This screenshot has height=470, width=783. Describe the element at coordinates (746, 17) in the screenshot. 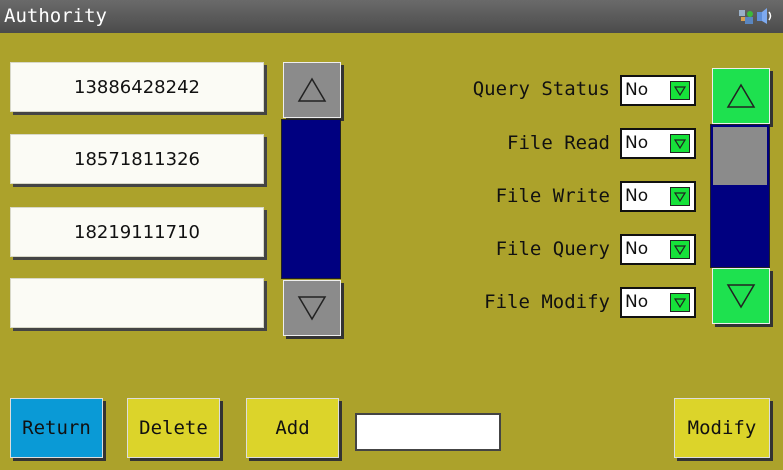

I see `network-icon` at that location.